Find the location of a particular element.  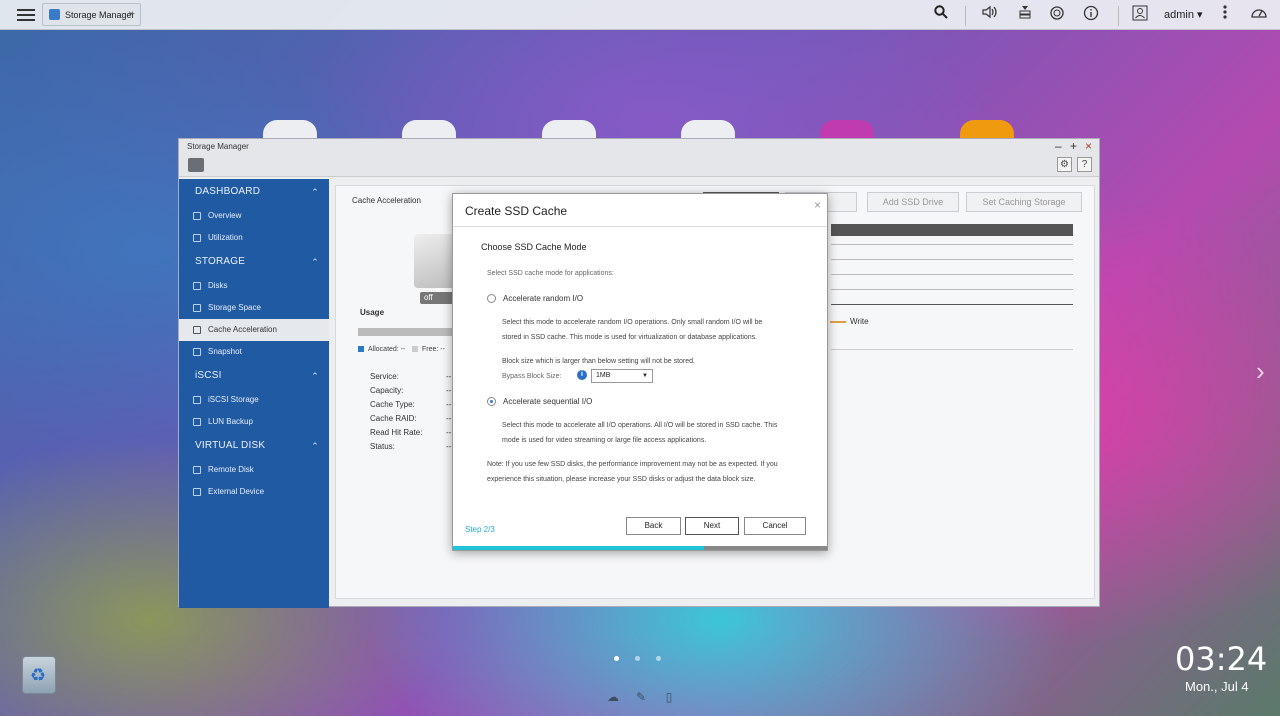

tasks-icon is located at coordinates (1025, 15).